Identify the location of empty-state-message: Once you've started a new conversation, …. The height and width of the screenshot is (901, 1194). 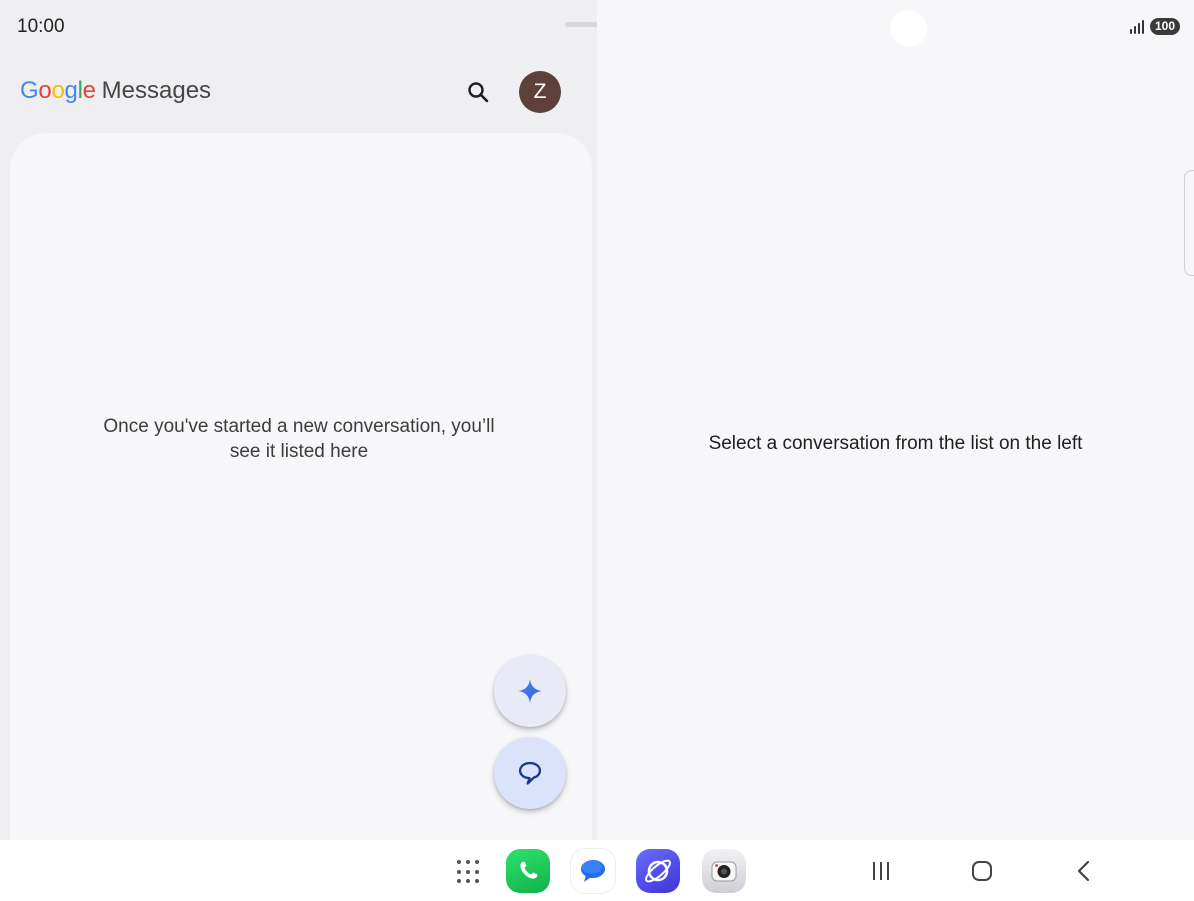
(299, 439).